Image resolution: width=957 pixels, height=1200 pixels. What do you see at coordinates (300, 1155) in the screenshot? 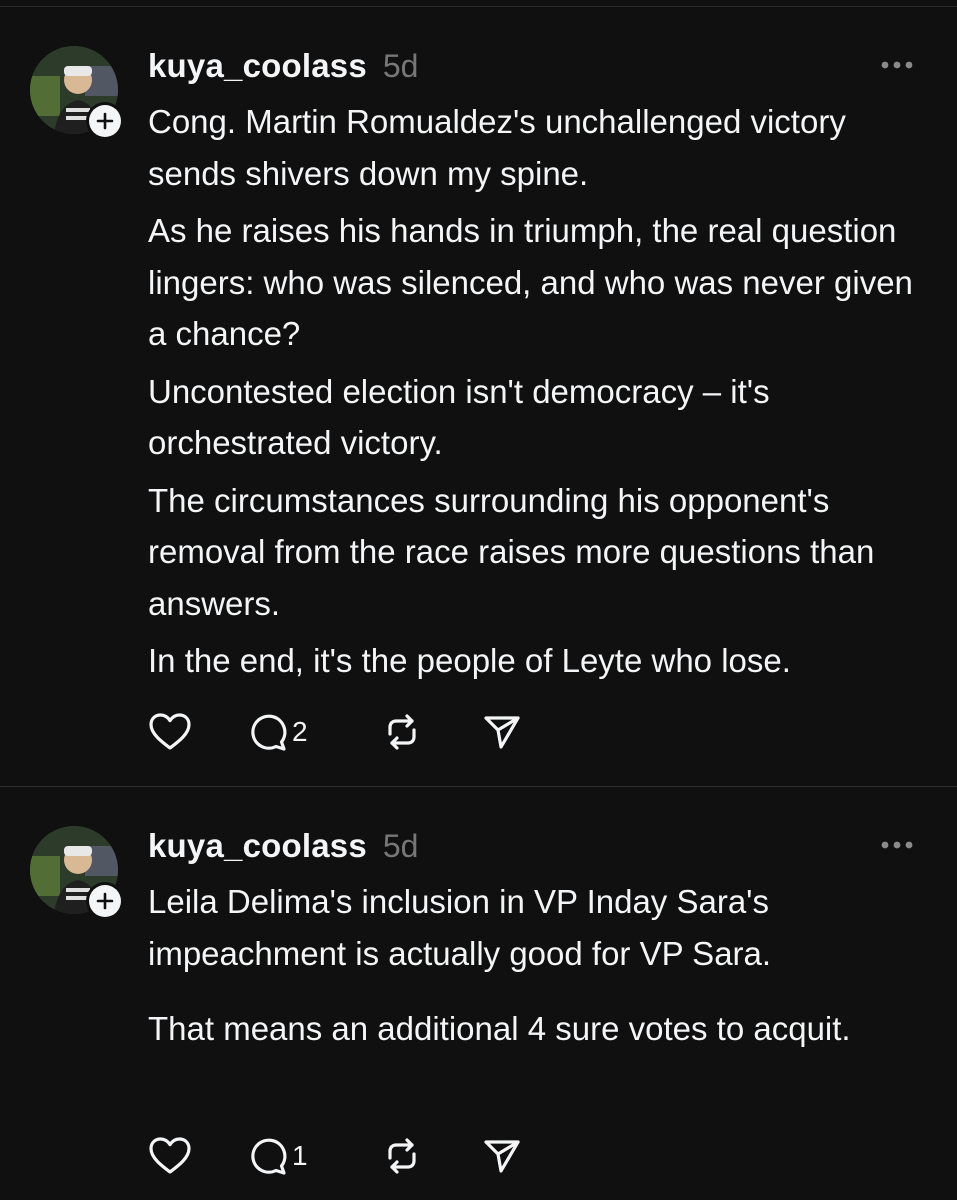
I see `reply-count: 1` at bounding box center [300, 1155].